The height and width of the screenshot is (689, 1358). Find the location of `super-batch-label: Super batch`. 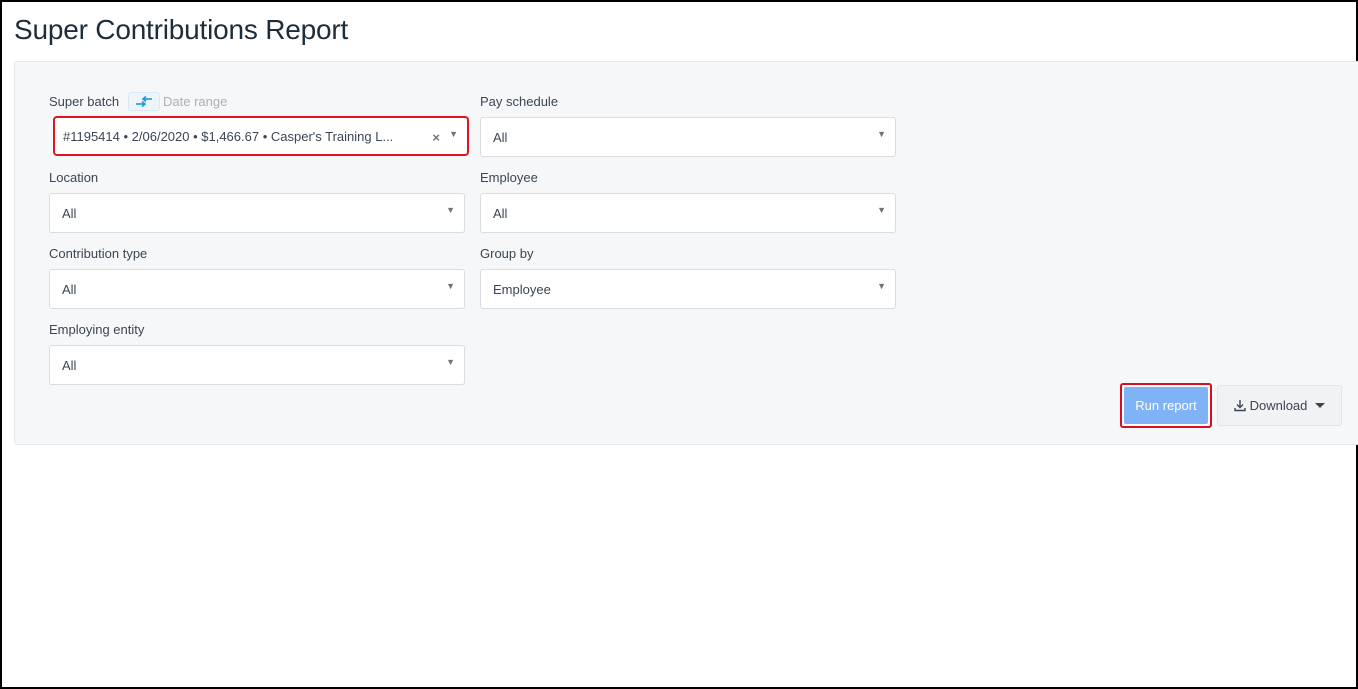

super-batch-label: Super batch is located at coordinates (84, 101).